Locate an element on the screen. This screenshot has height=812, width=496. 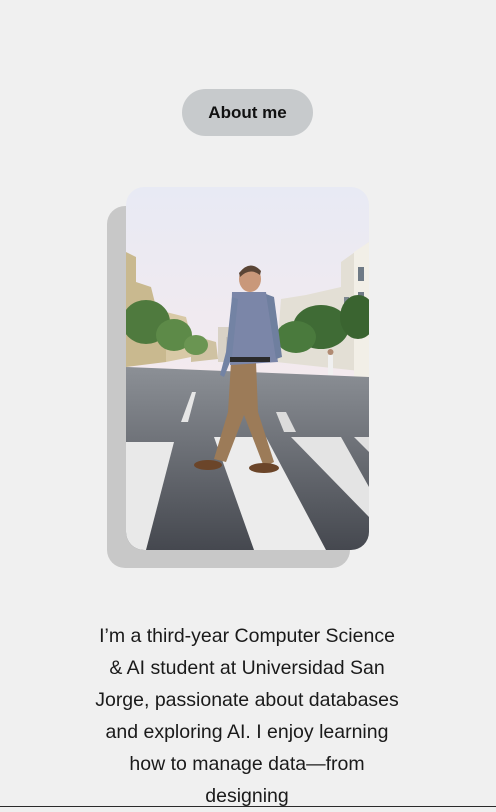
about-me-label: About me is located at coordinates (247, 112).